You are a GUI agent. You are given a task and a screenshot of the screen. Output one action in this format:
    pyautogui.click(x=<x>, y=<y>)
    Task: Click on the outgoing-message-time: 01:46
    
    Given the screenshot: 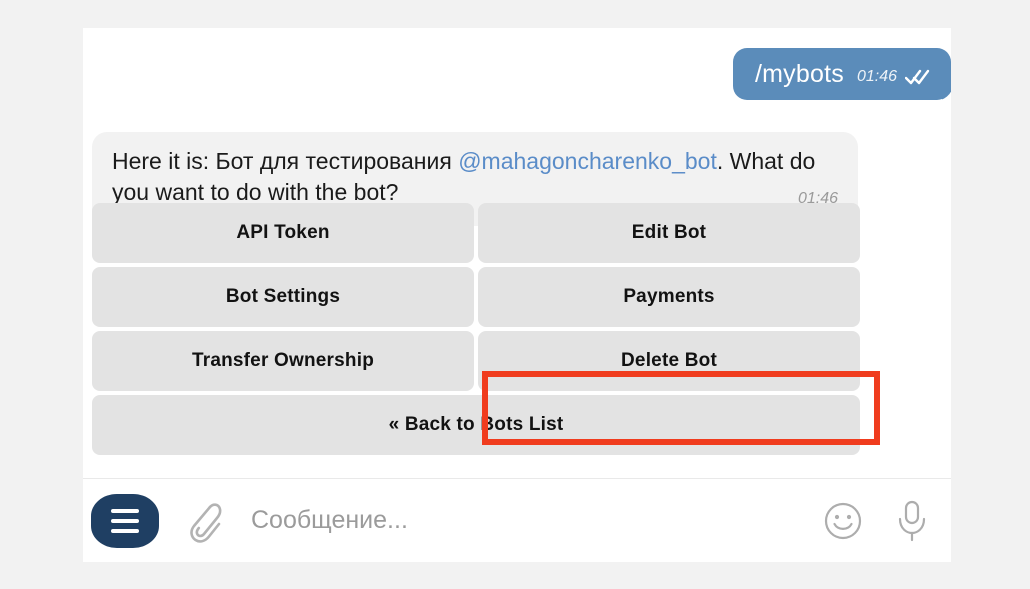 What is the action you would take?
    pyautogui.click(x=876, y=76)
    